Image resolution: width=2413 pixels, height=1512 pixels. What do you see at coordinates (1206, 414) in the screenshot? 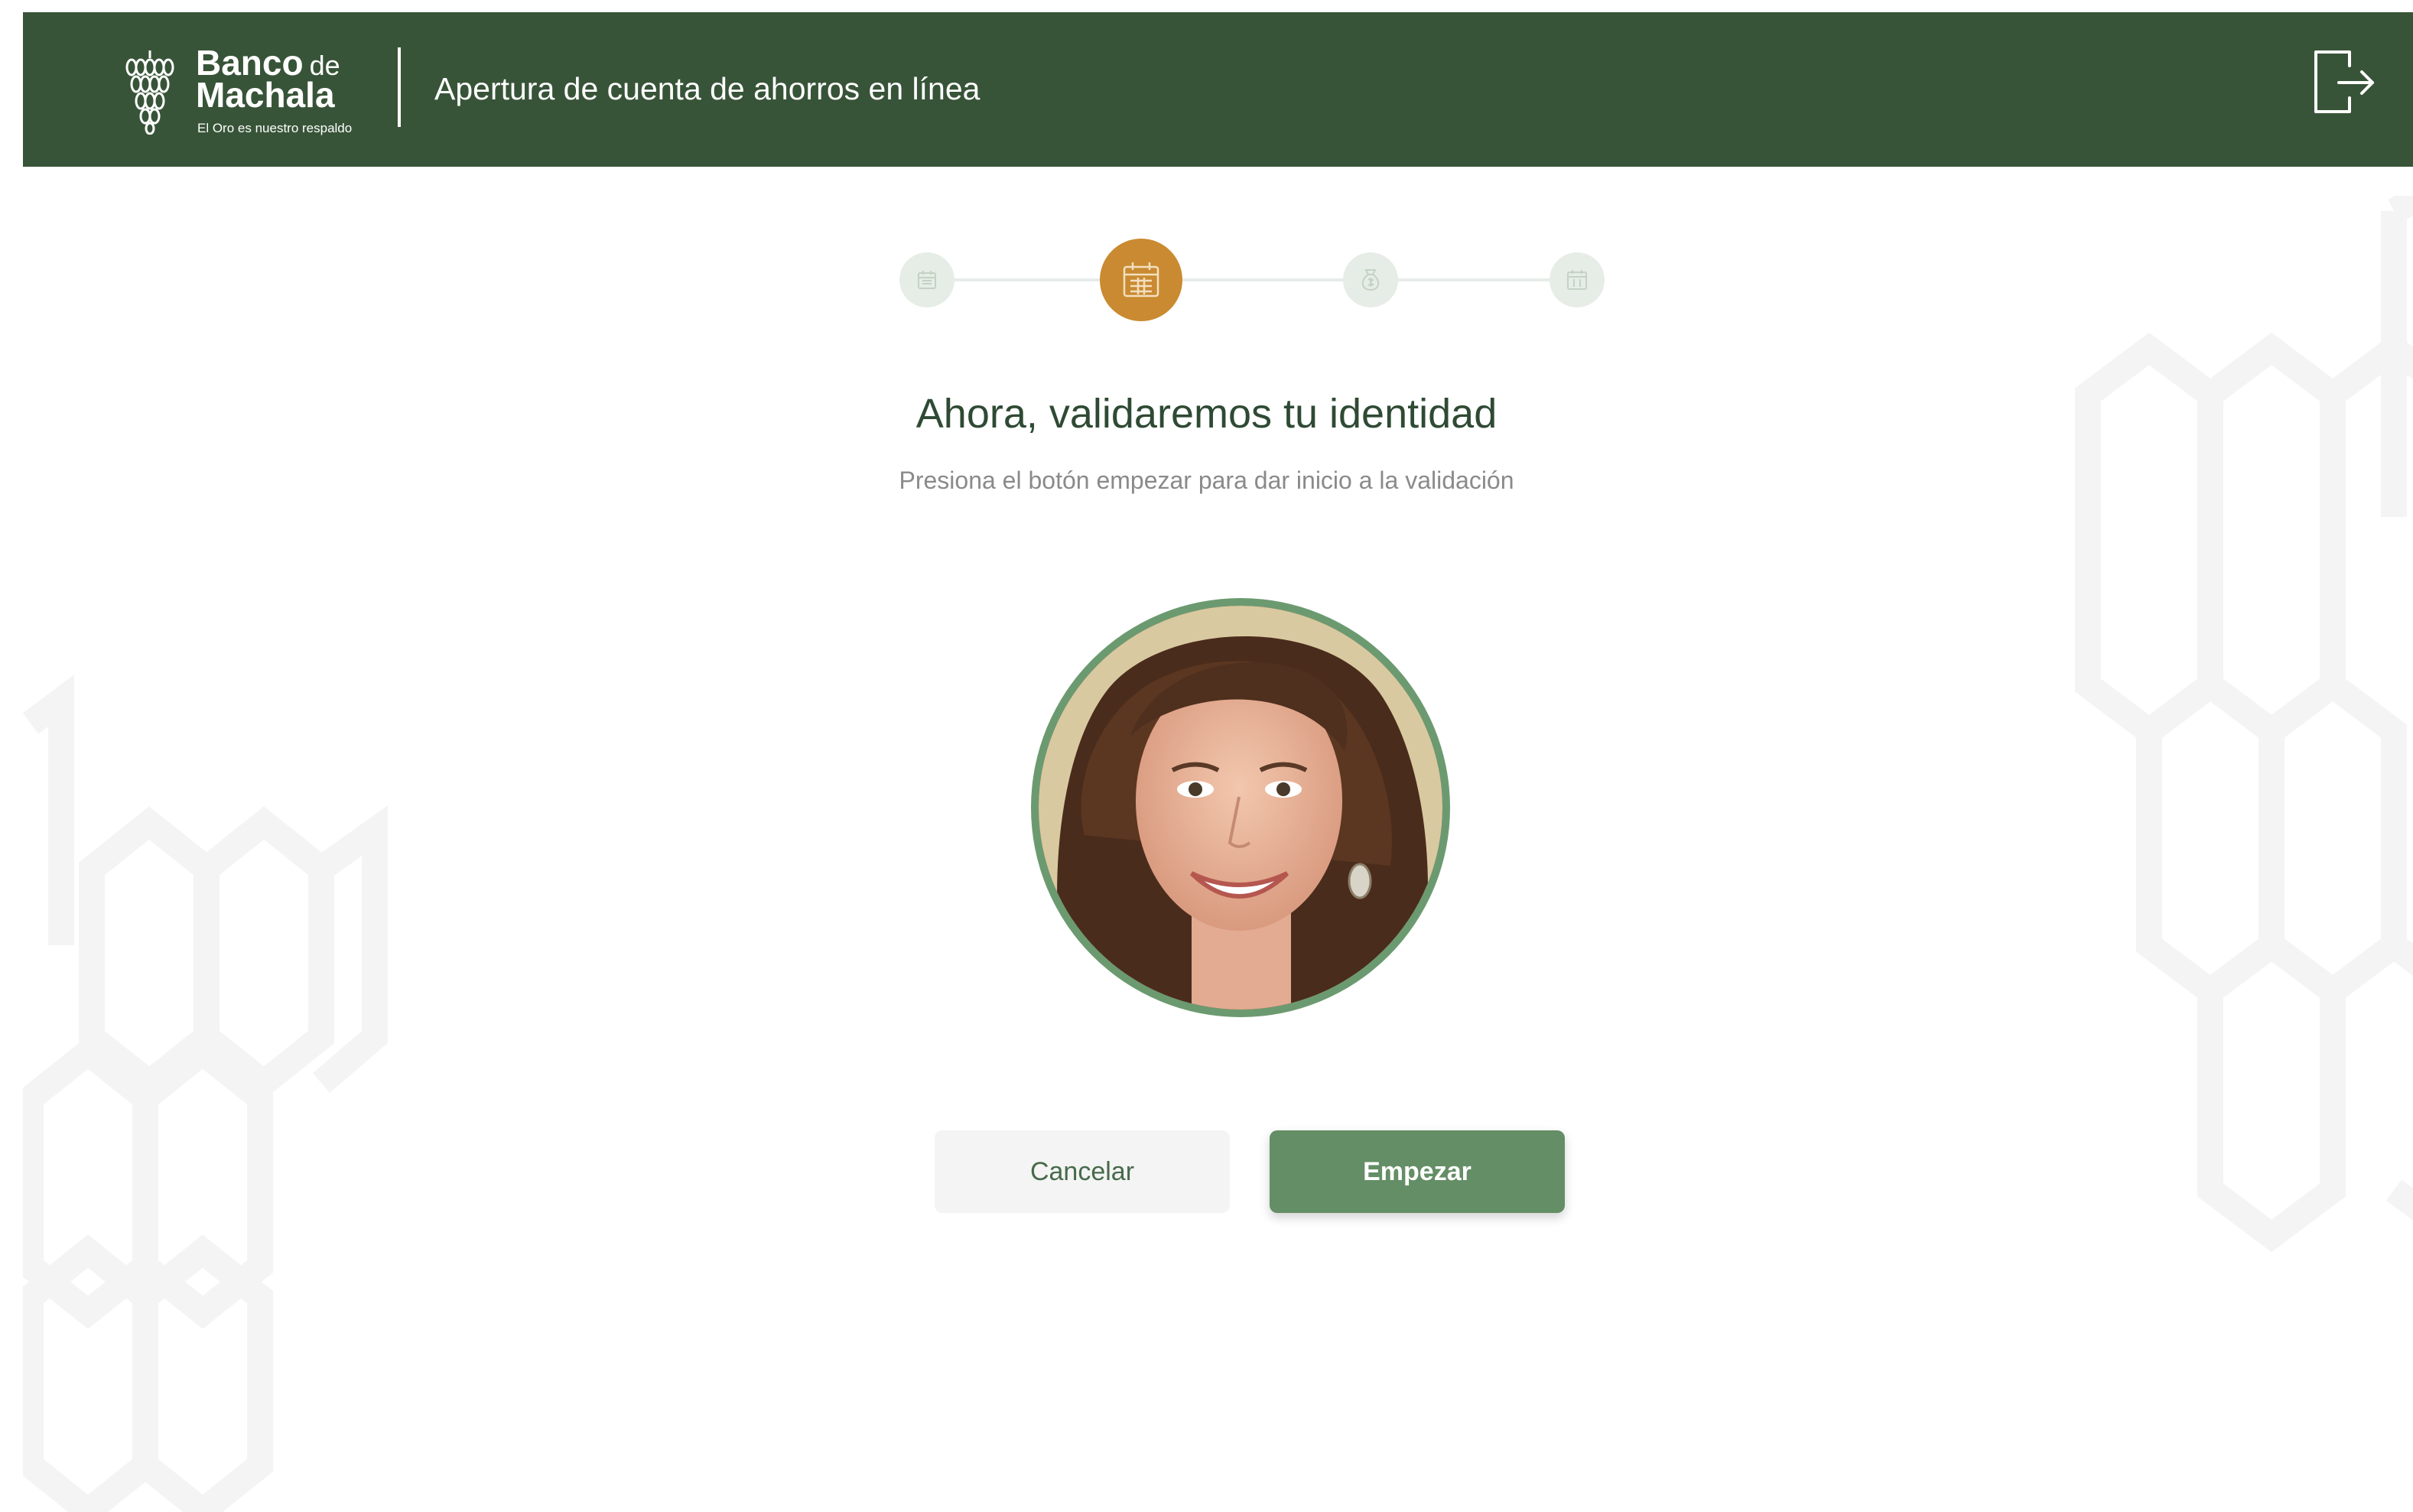
I see `page-title: Ahora, validaremos tu identidad` at bounding box center [1206, 414].